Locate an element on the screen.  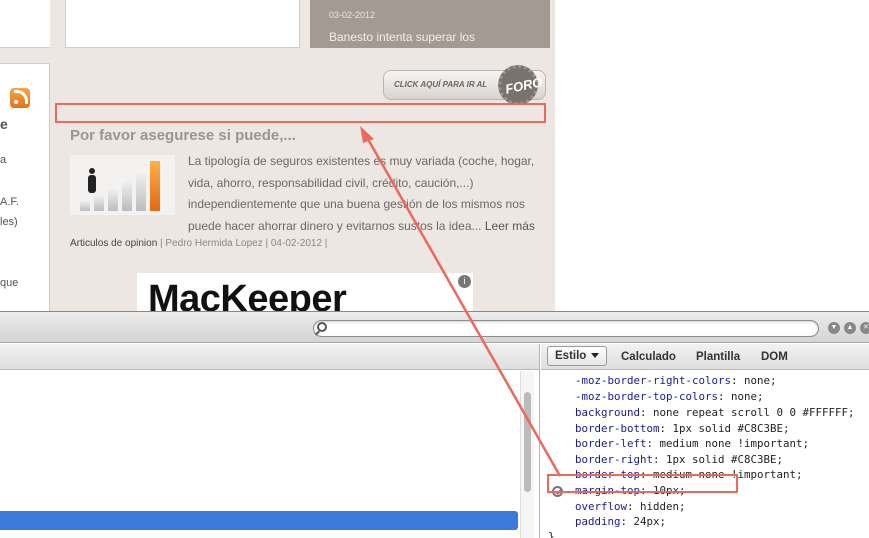
left-sidebar: e a A.F. les) que is located at coordinates (25, 187).